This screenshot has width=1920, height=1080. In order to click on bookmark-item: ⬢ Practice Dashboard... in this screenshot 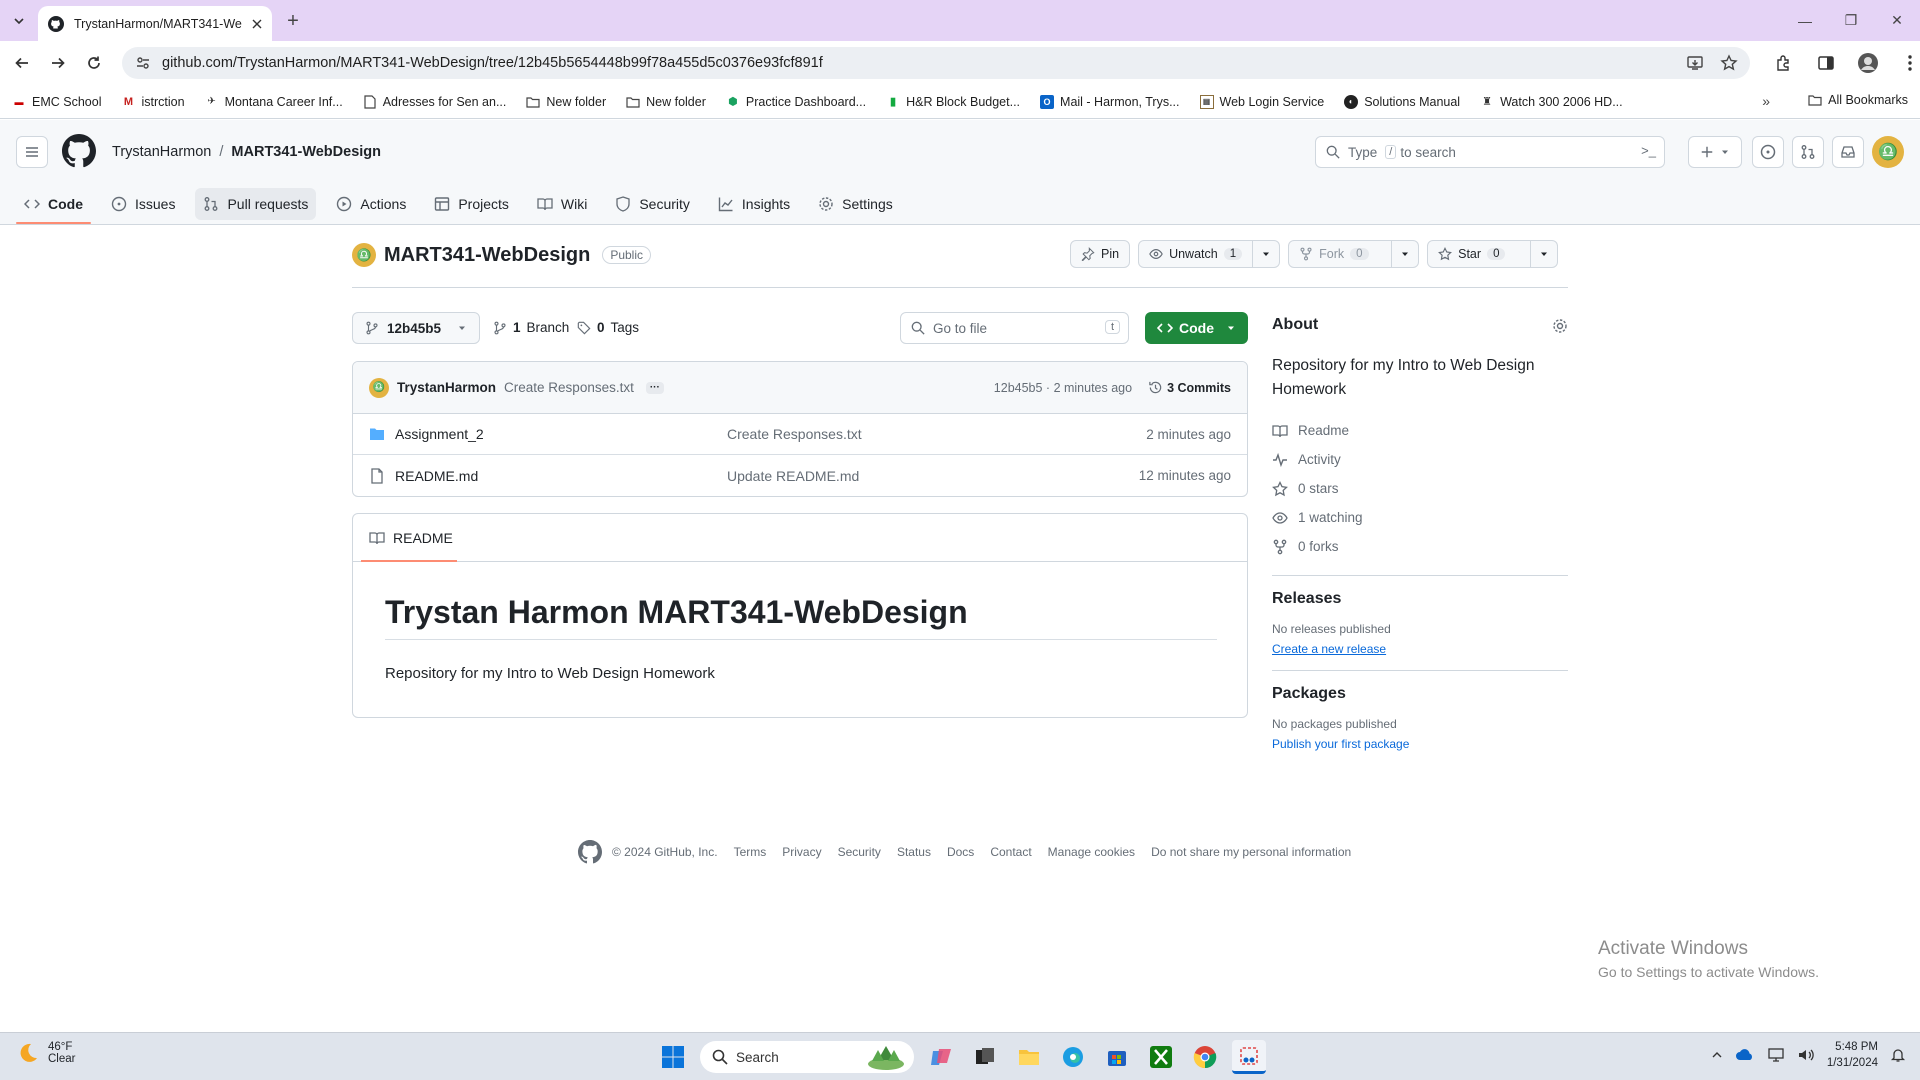, I will do `click(796, 102)`.